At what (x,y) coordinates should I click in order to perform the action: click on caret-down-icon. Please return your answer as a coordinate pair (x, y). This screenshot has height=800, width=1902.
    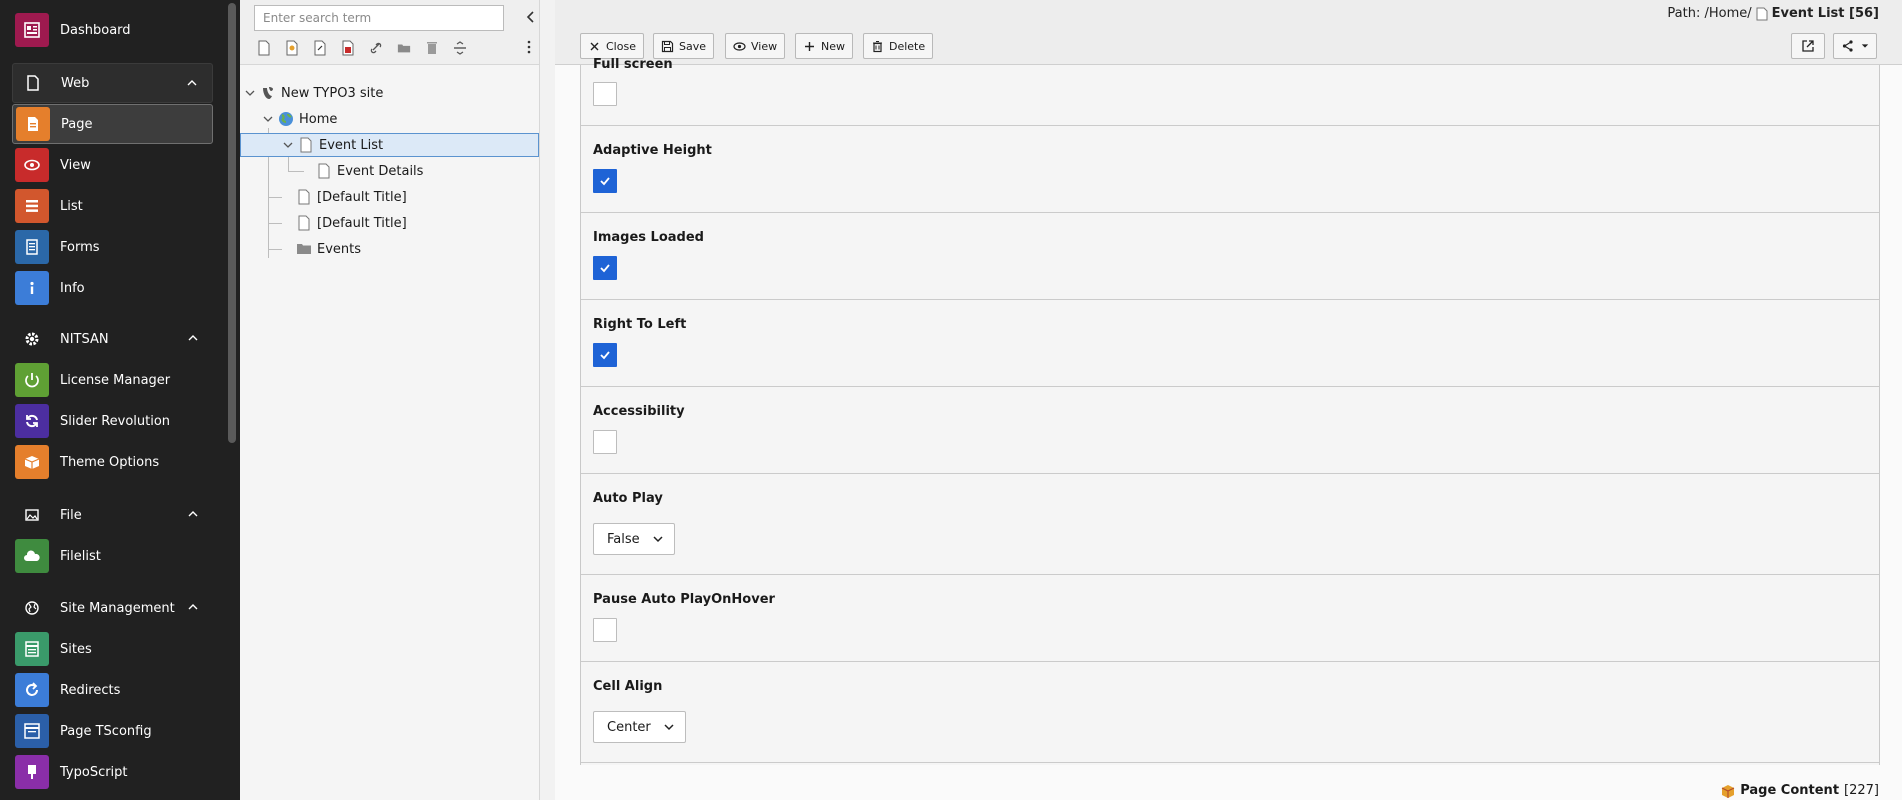
    Looking at the image, I should click on (1865, 46).